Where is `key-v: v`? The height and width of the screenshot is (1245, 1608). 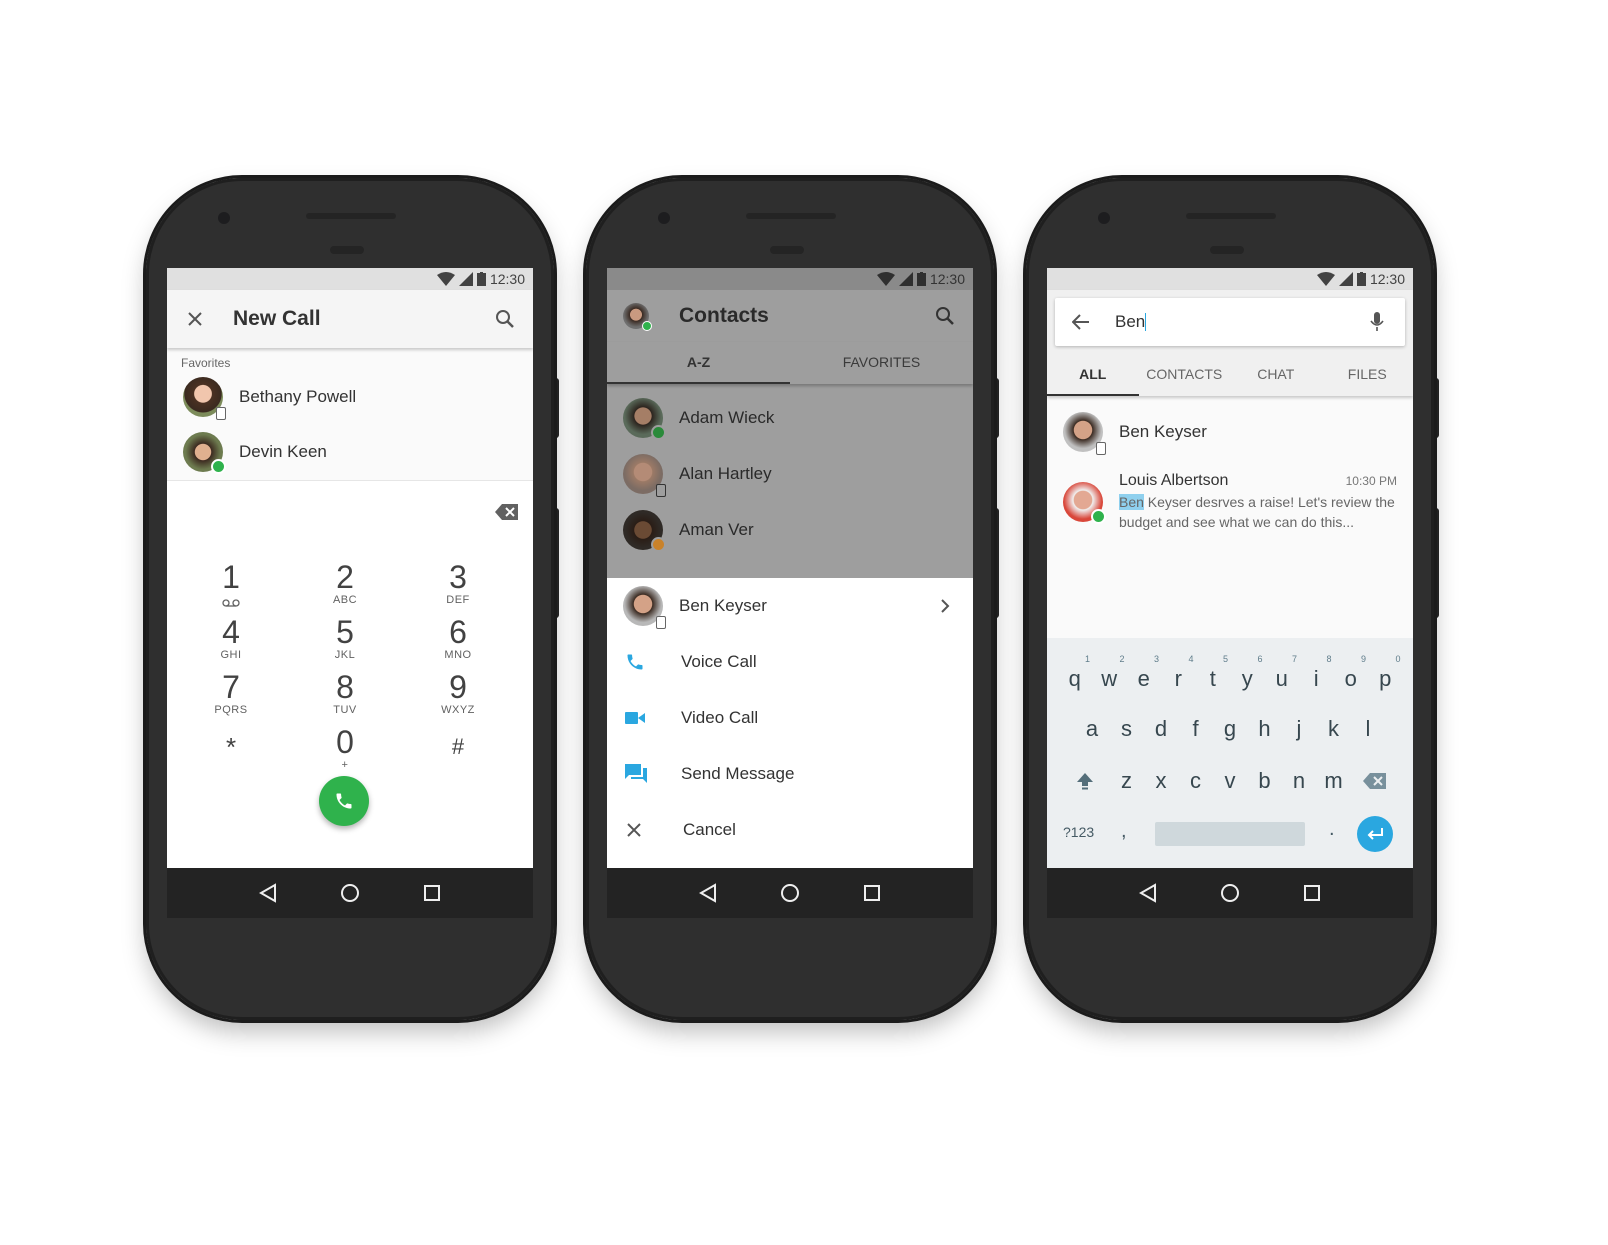
key-v: v is located at coordinates (1230, 782).